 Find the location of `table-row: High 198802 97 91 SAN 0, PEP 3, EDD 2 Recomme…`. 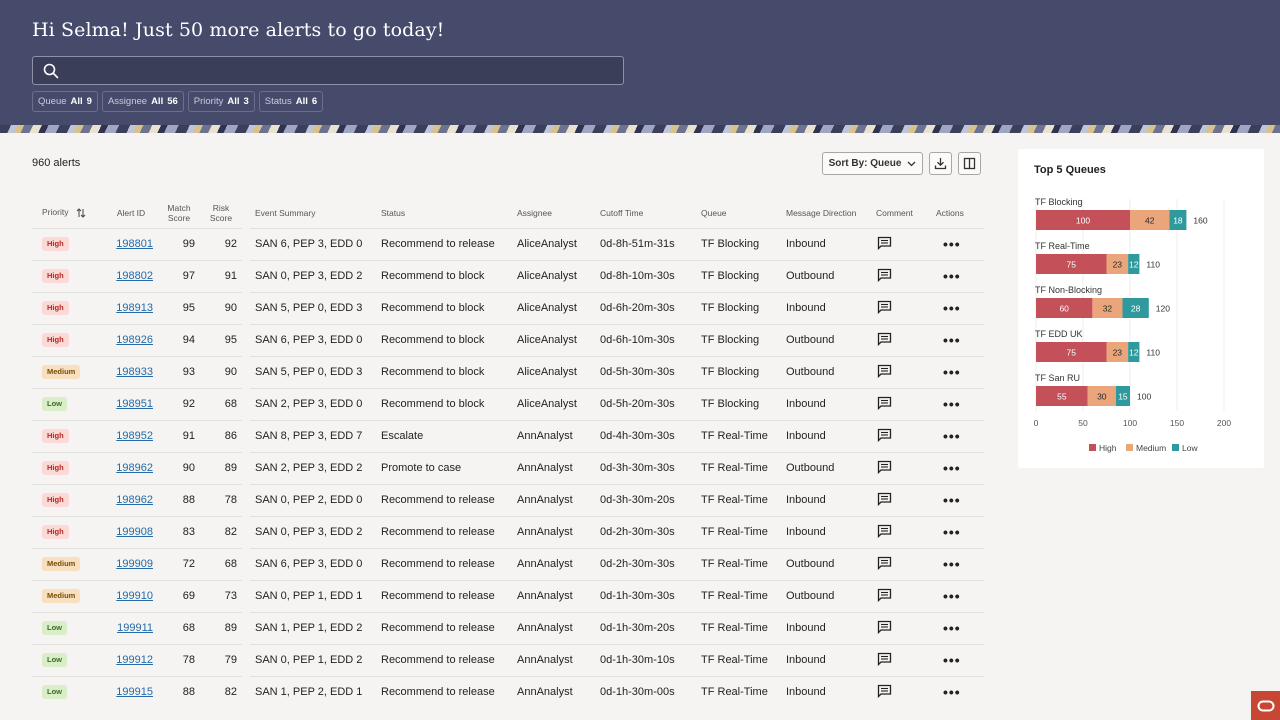

table-row: High 198802 97 91 SAN 0, PEP 3, EDD 2 Recomme… is located at coordinates (508, 275).